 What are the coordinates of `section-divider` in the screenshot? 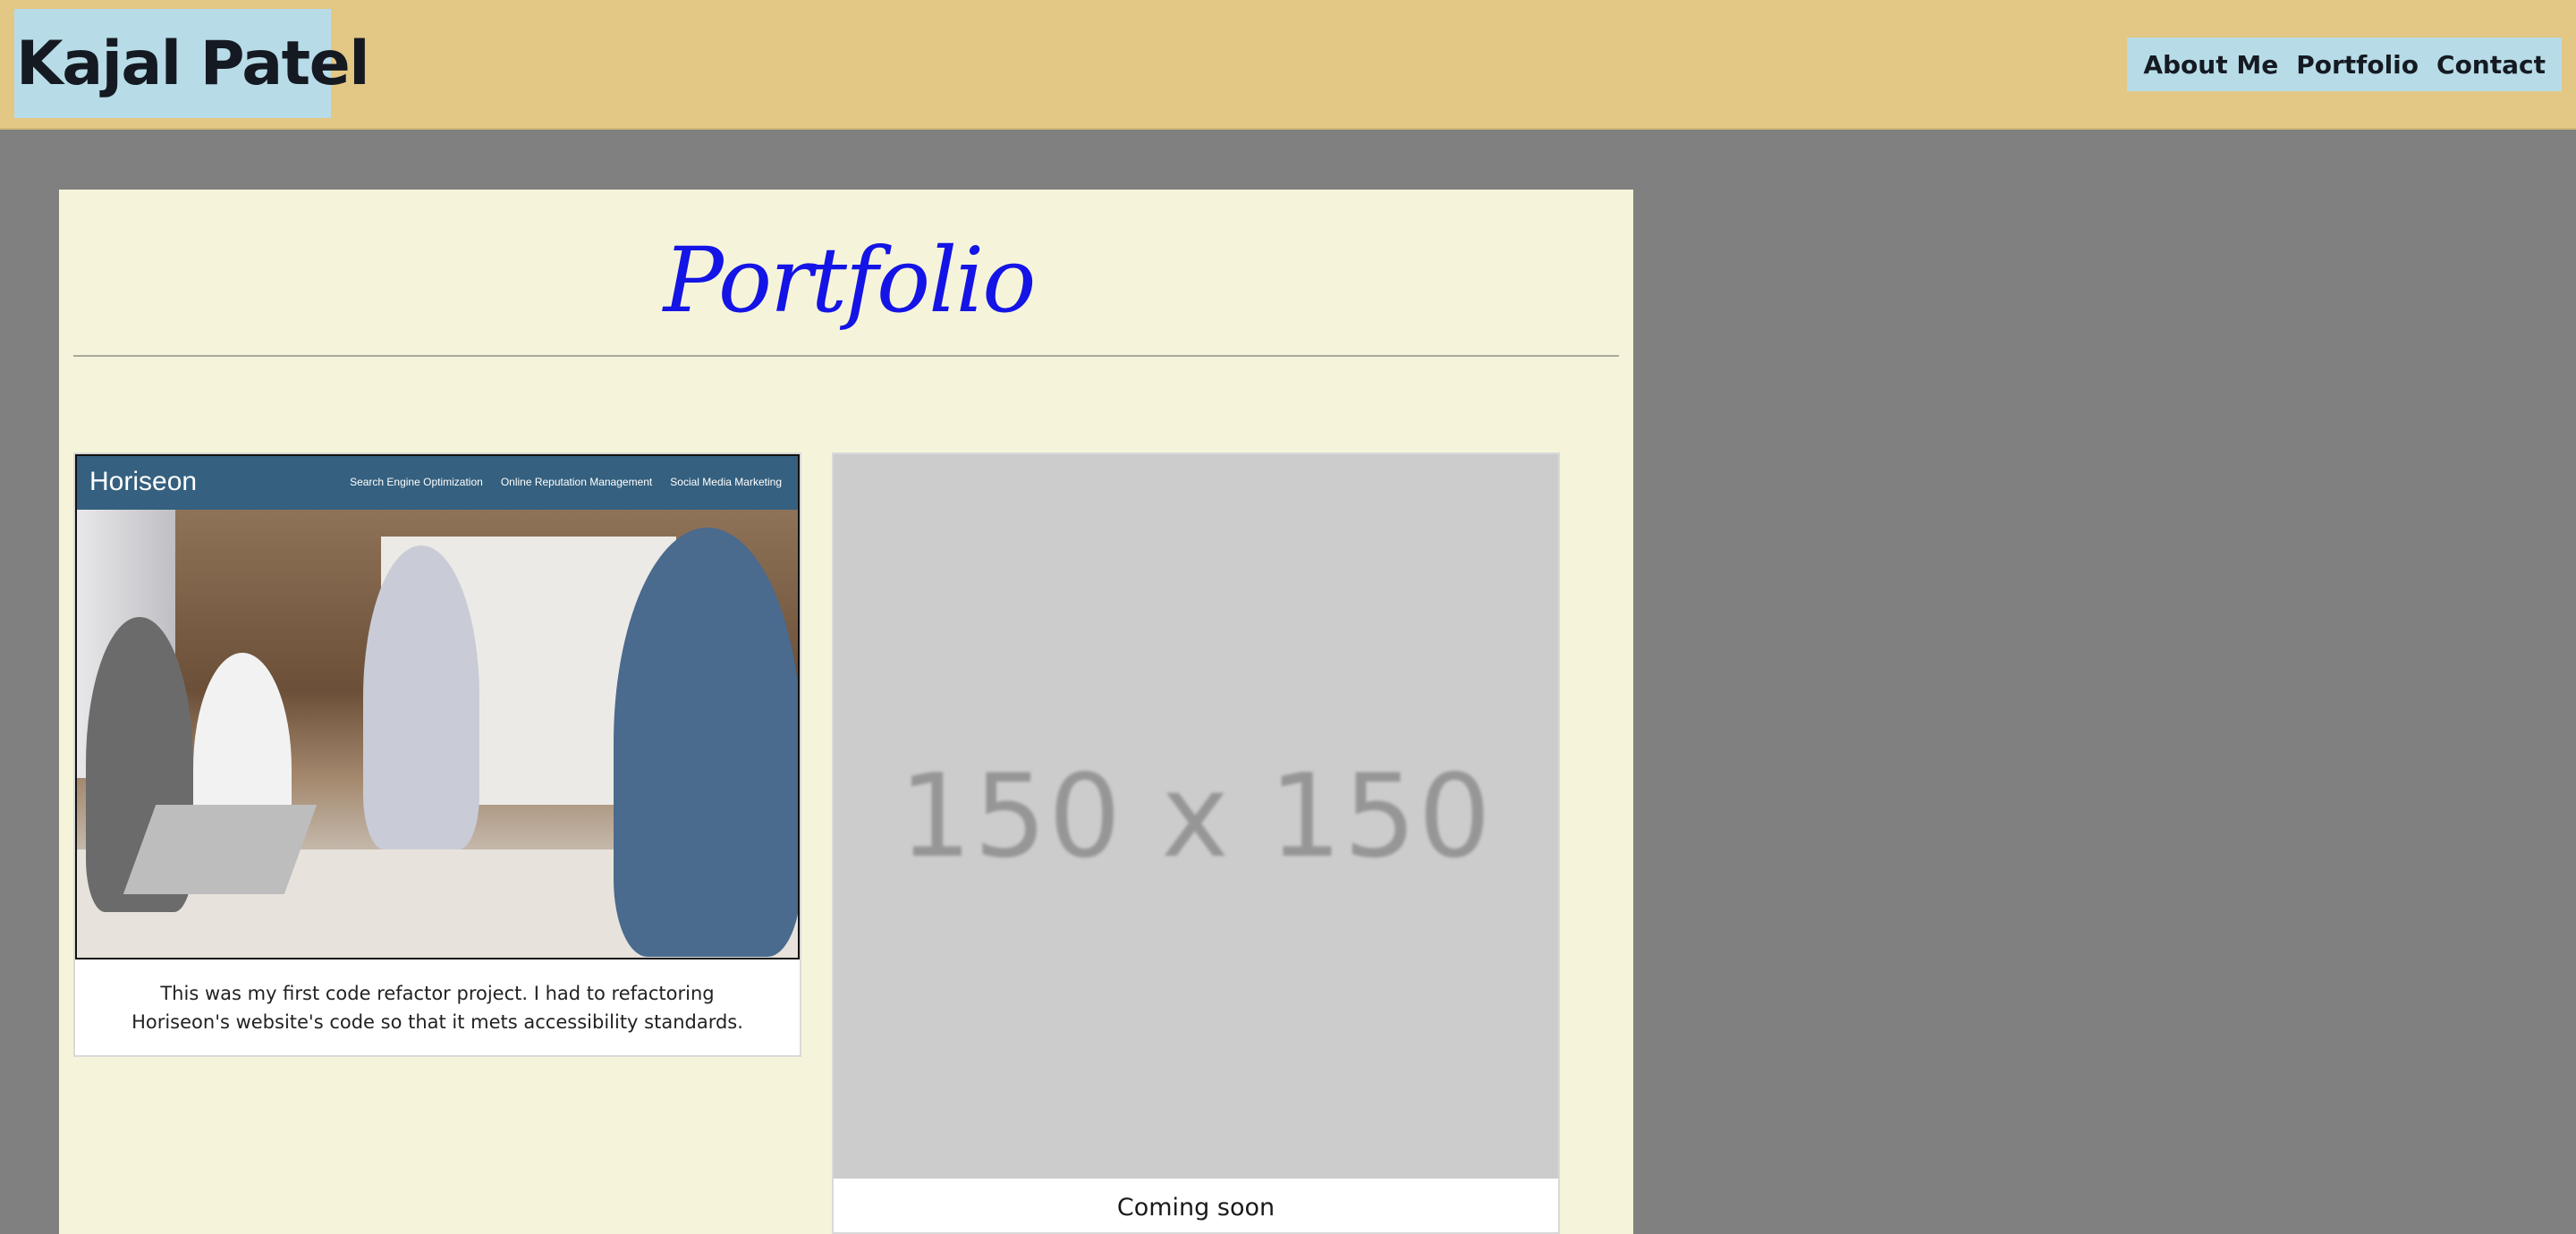 It's located at (846, 356).